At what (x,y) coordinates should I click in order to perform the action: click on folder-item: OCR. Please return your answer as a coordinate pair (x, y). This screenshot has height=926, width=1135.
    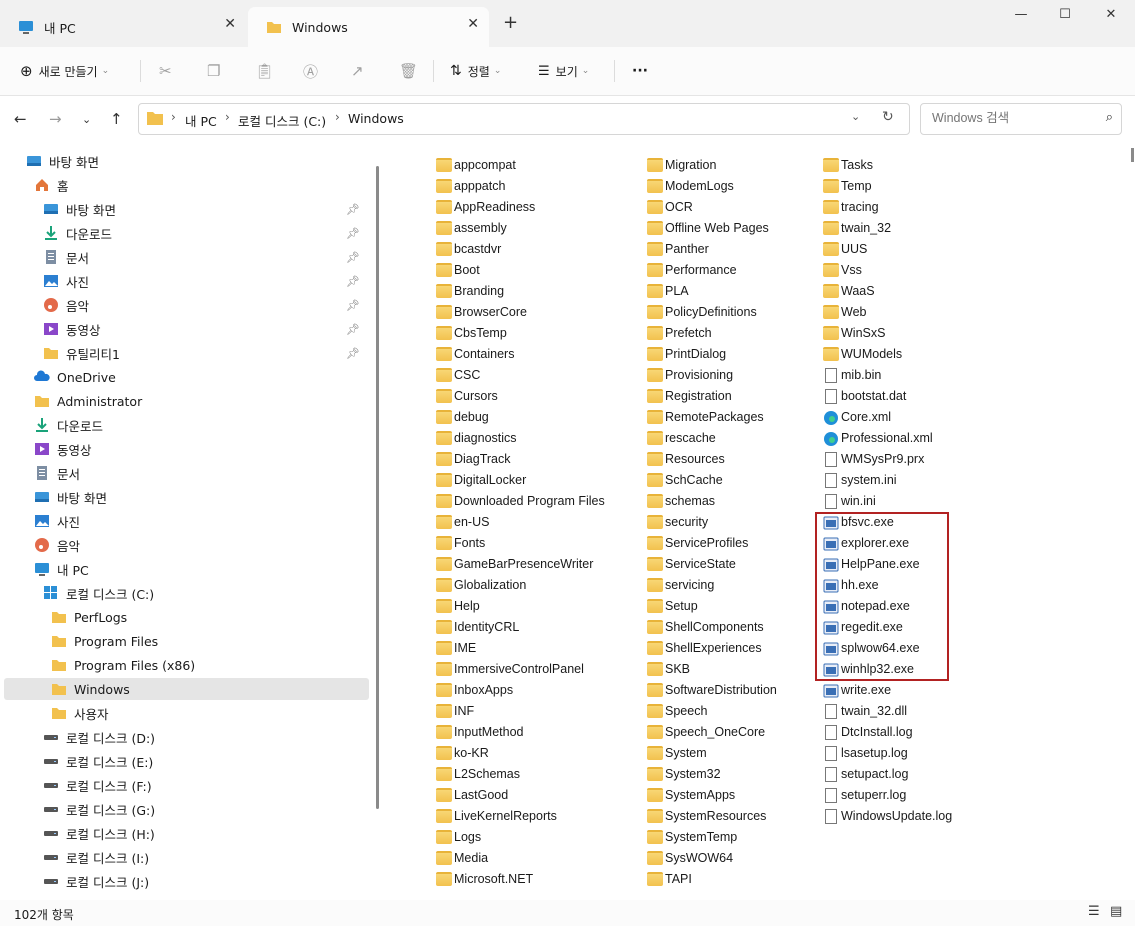
    Looking at the image, I should click on (670, 207).